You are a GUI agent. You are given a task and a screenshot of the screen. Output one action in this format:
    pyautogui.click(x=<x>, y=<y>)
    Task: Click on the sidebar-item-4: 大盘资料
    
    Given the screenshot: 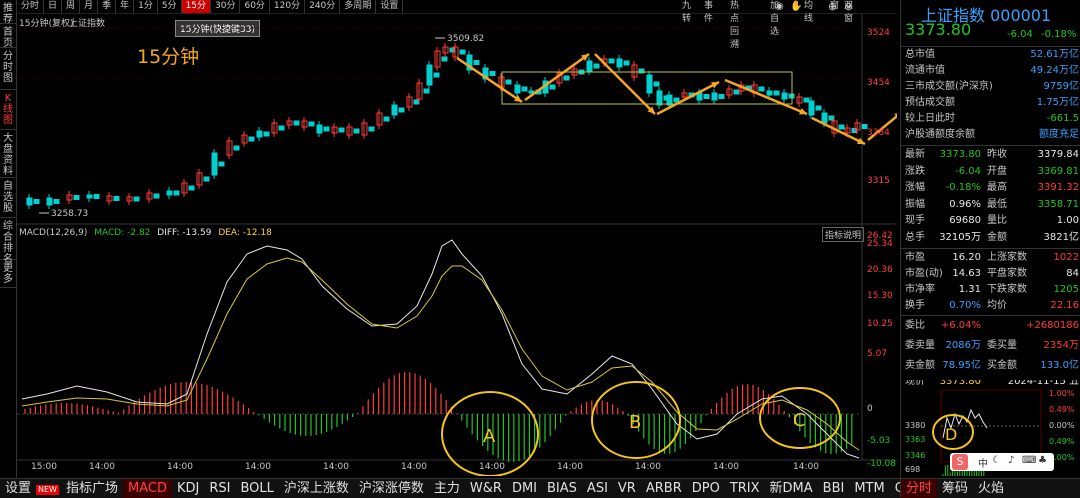 What is the action you would take?
    pyautogui.click(x=8, y=154)
    